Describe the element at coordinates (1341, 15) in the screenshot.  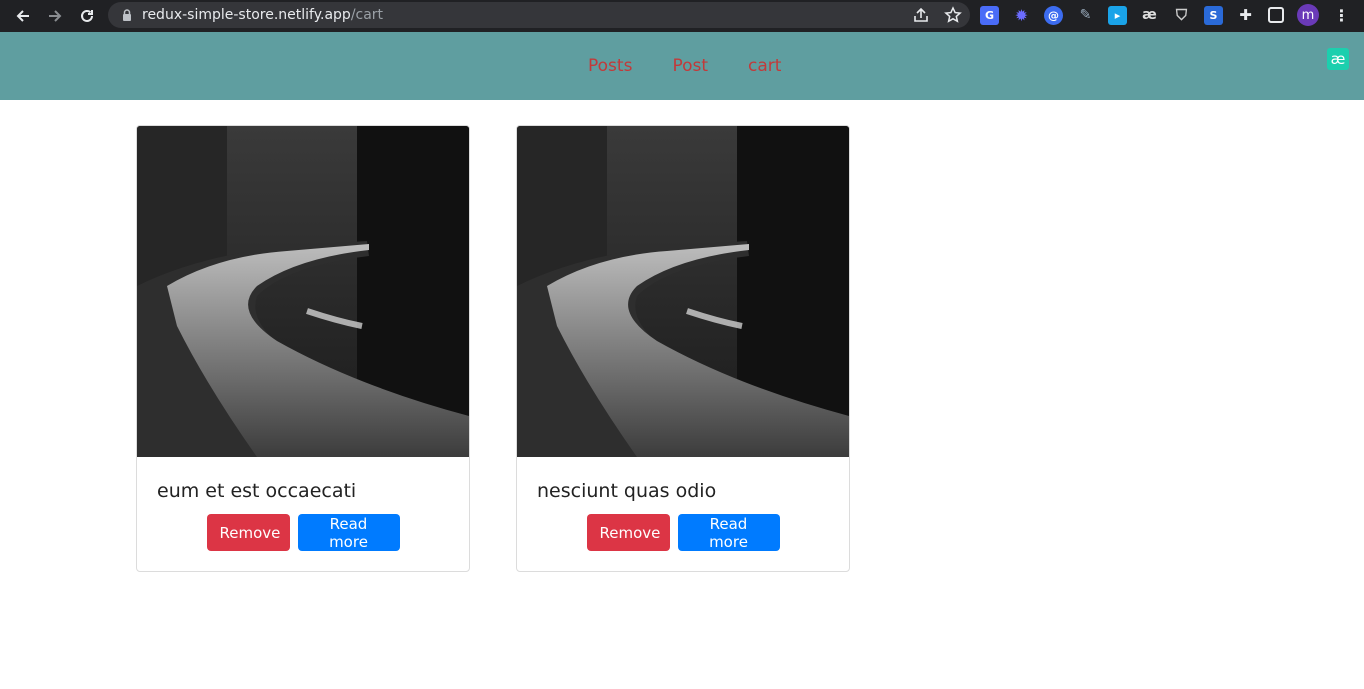
I see `menu-dots-icon: ⋮` at that location.